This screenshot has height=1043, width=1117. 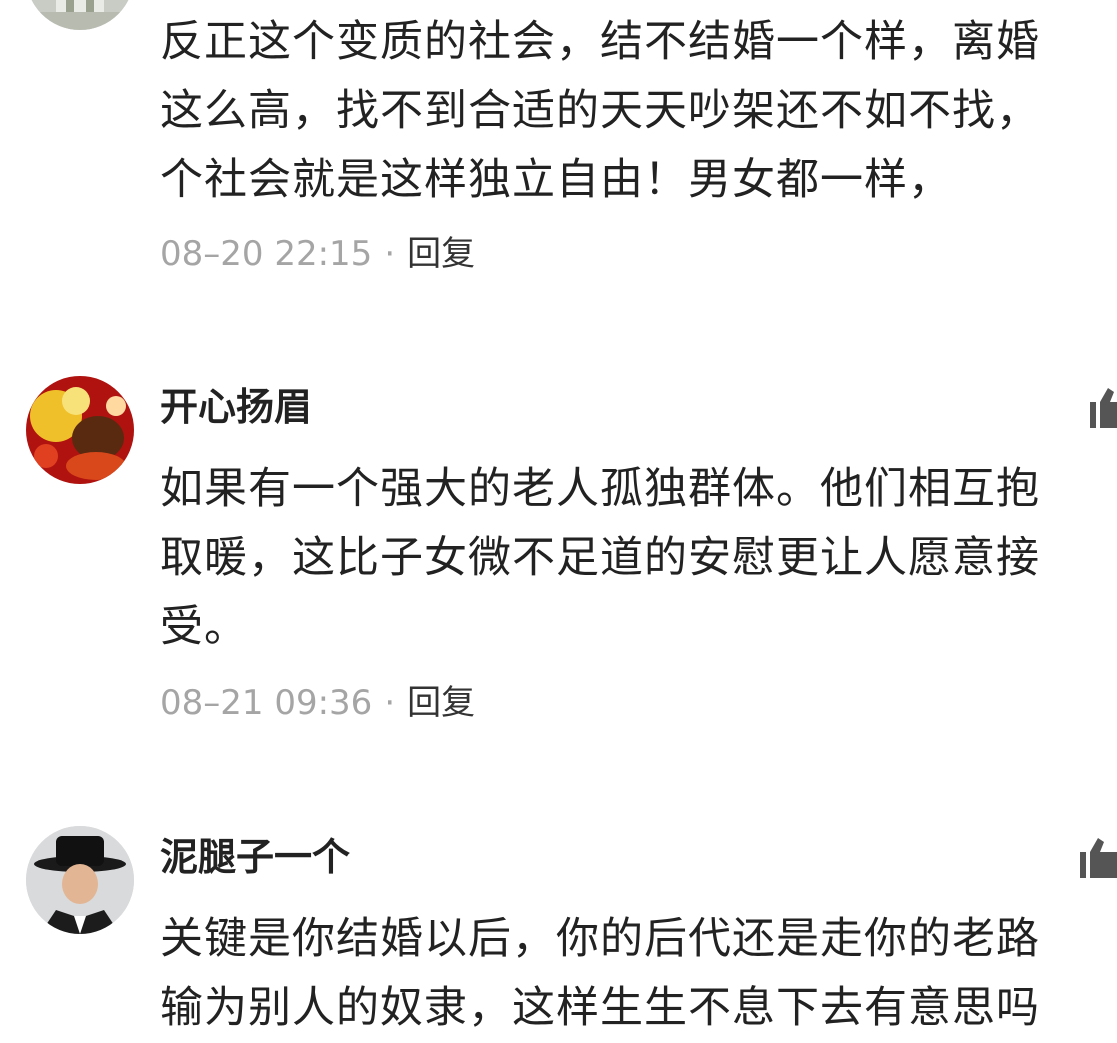 What do you see at coordinates (600, 558) in the screenshot?
I see `comment-text-line: 取暖，这比子女微不足道的安慰更让人愿意接` at bounding box center [600, 558].